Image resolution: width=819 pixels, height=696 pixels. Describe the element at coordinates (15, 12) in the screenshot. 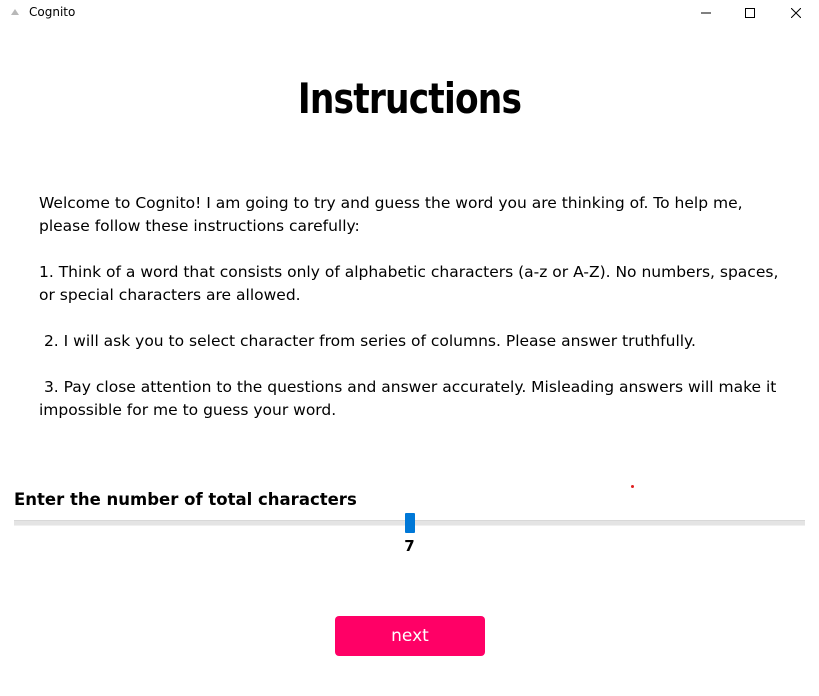

I see `app-feather-icon` at that location.